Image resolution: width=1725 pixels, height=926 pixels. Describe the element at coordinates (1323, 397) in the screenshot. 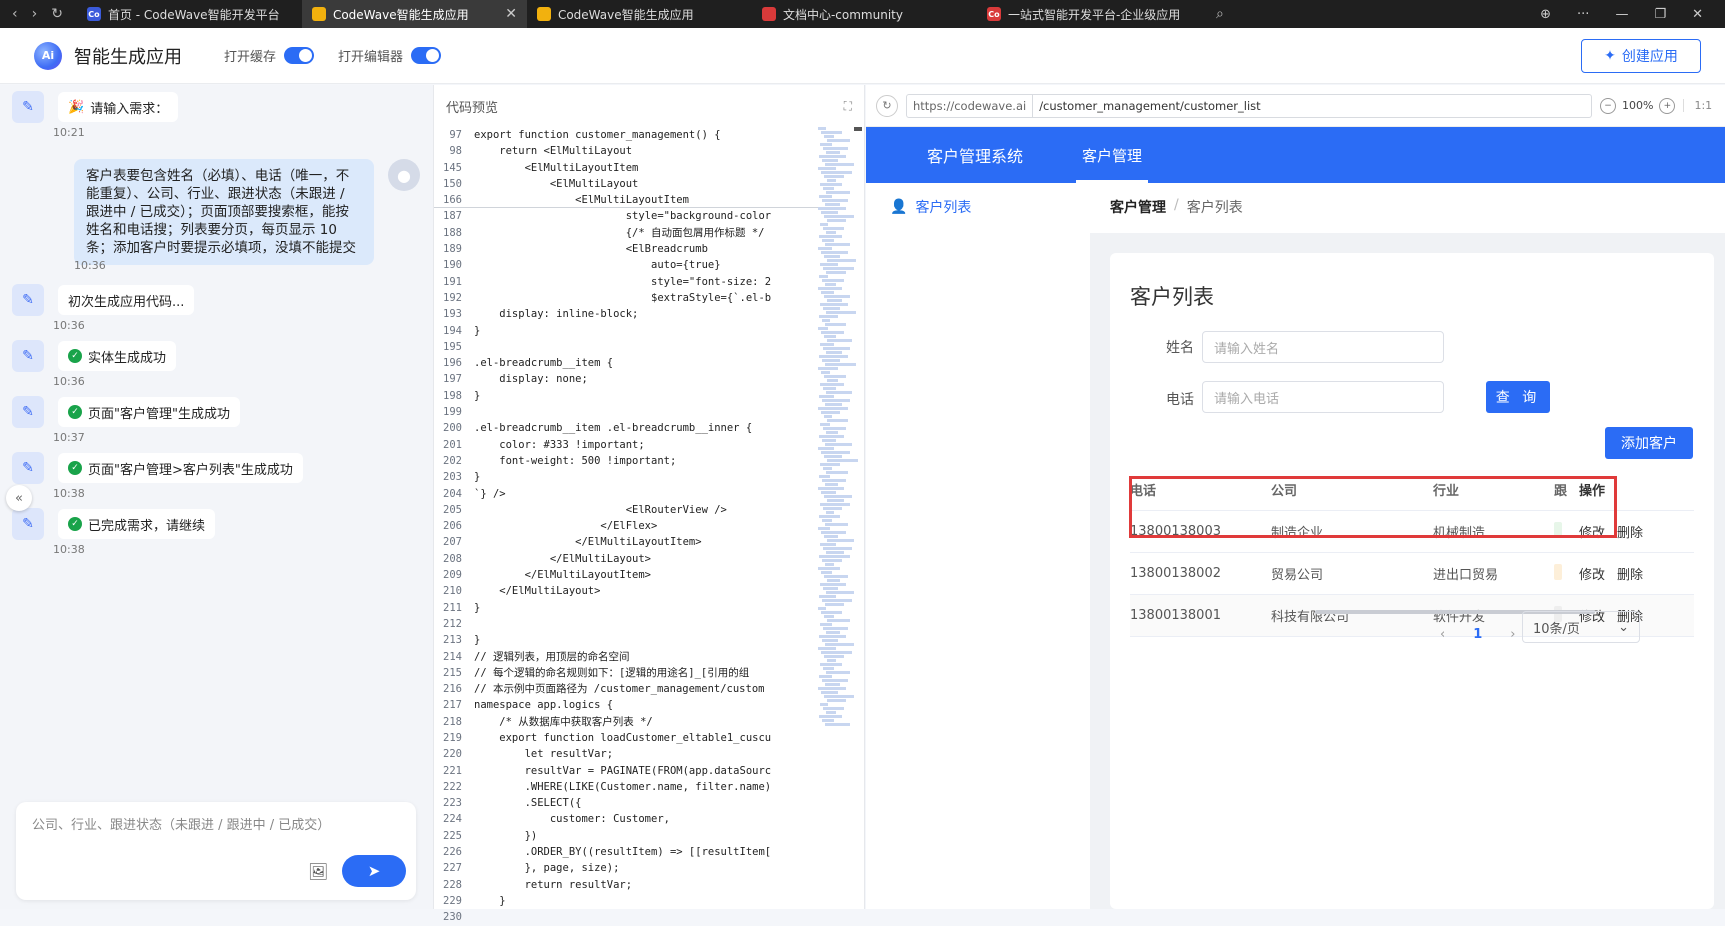

I see `phone-search-input: 请输入电话` at that location.